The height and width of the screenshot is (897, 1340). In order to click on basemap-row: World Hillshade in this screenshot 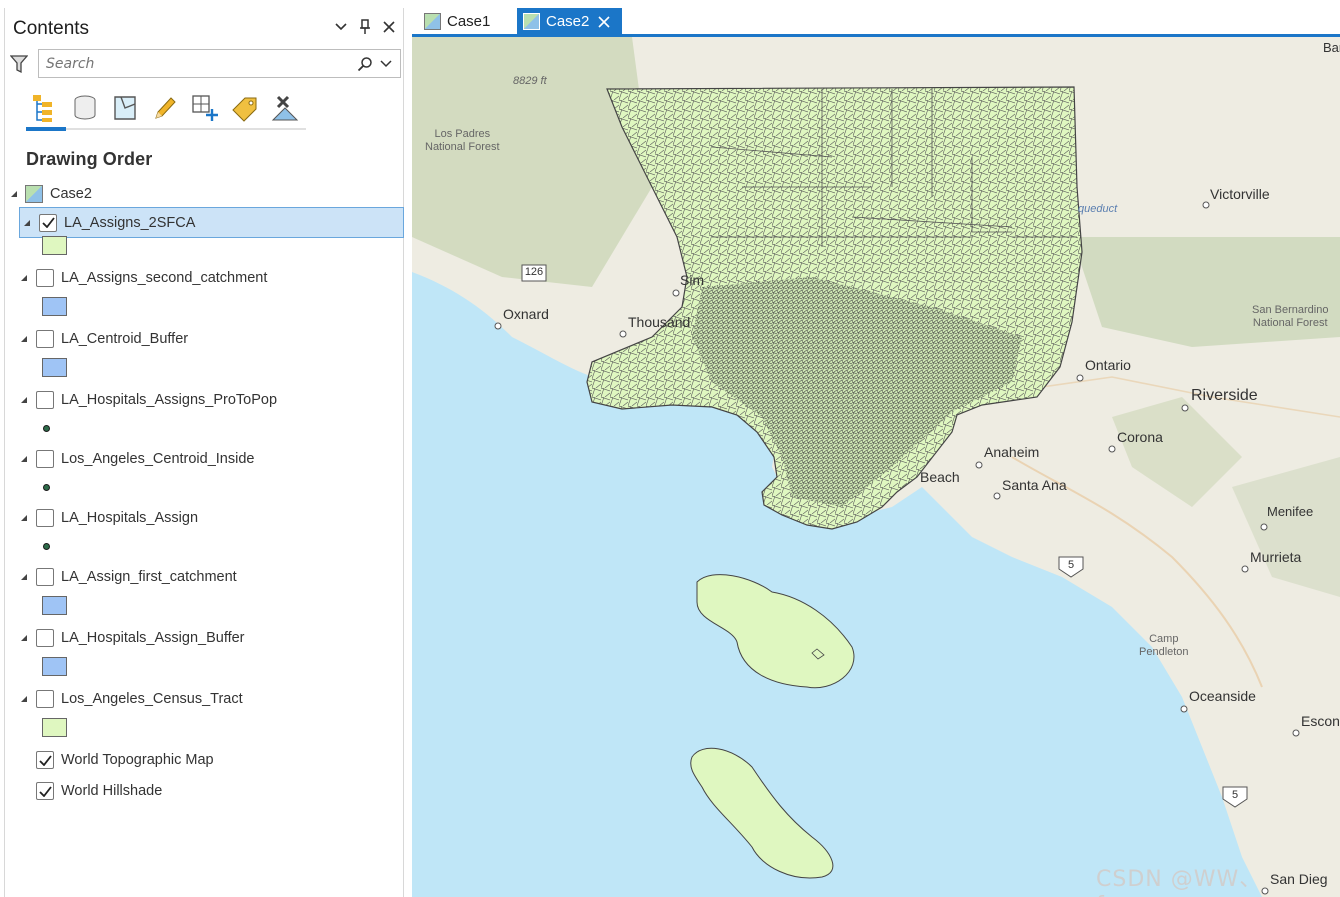, I will do `click(99, 791)`.